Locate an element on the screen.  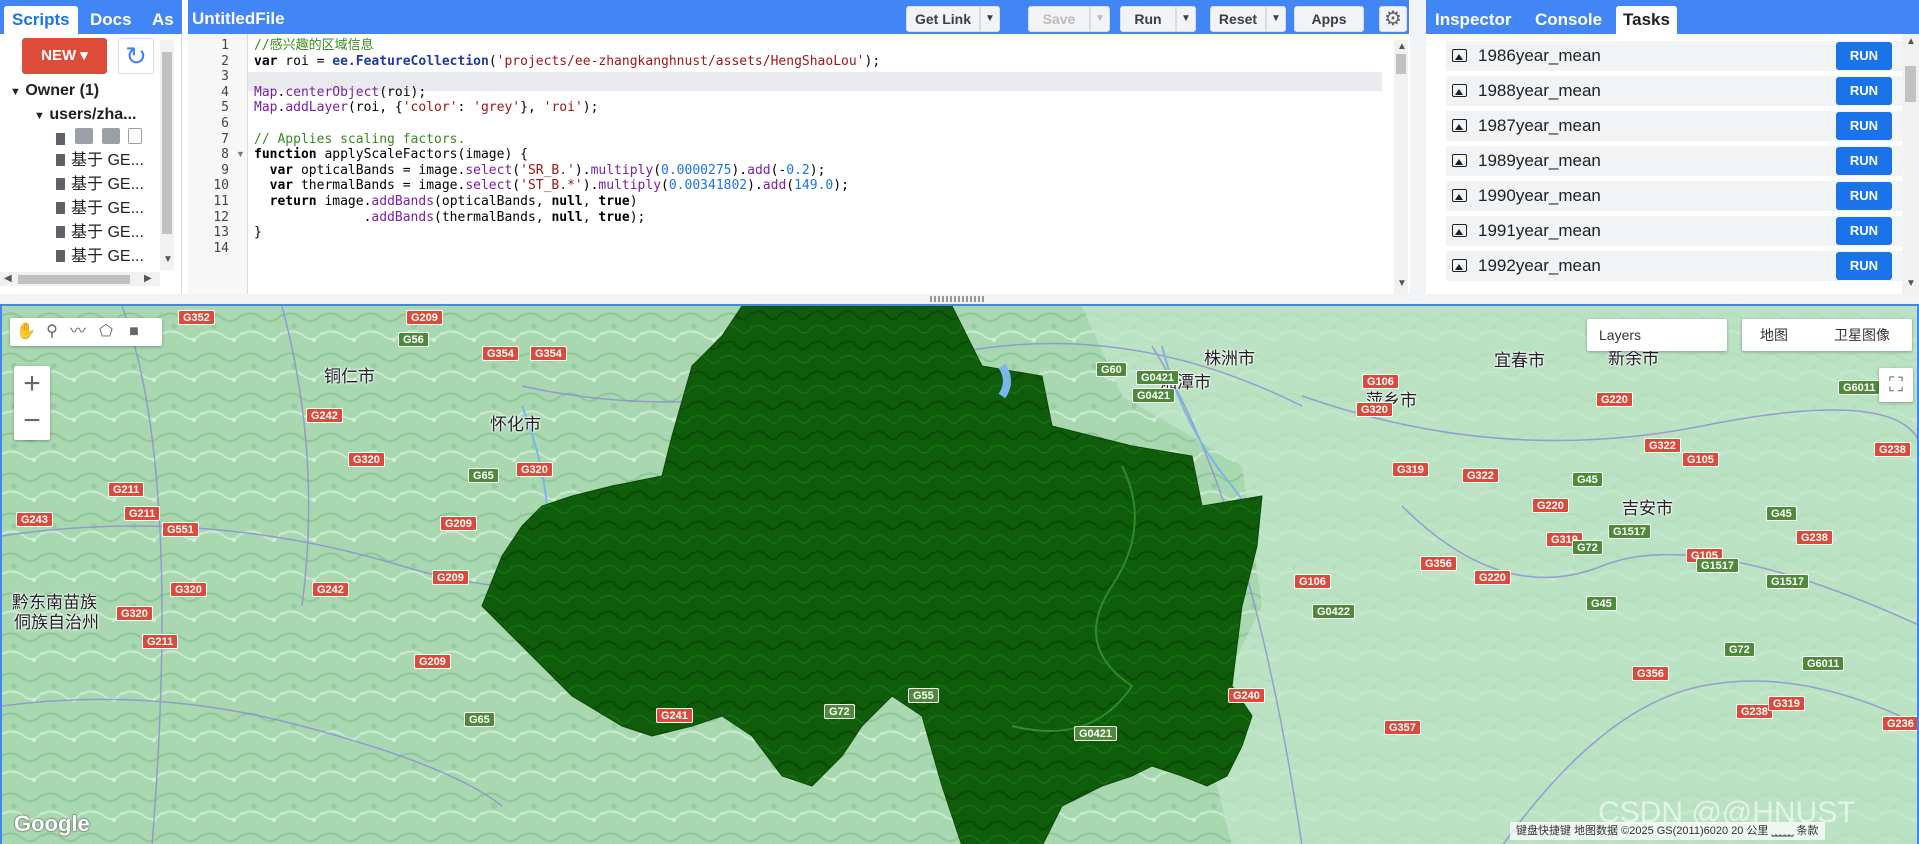
reset-button: Reset is located at coordinates (1238, 19).